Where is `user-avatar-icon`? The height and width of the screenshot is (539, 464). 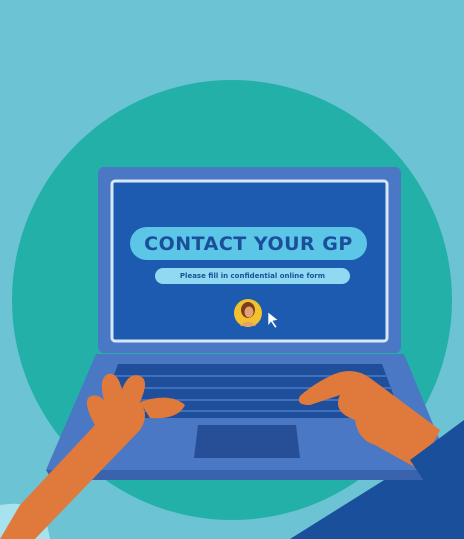
user-avatar-icon is located at coordinates (248, 313).